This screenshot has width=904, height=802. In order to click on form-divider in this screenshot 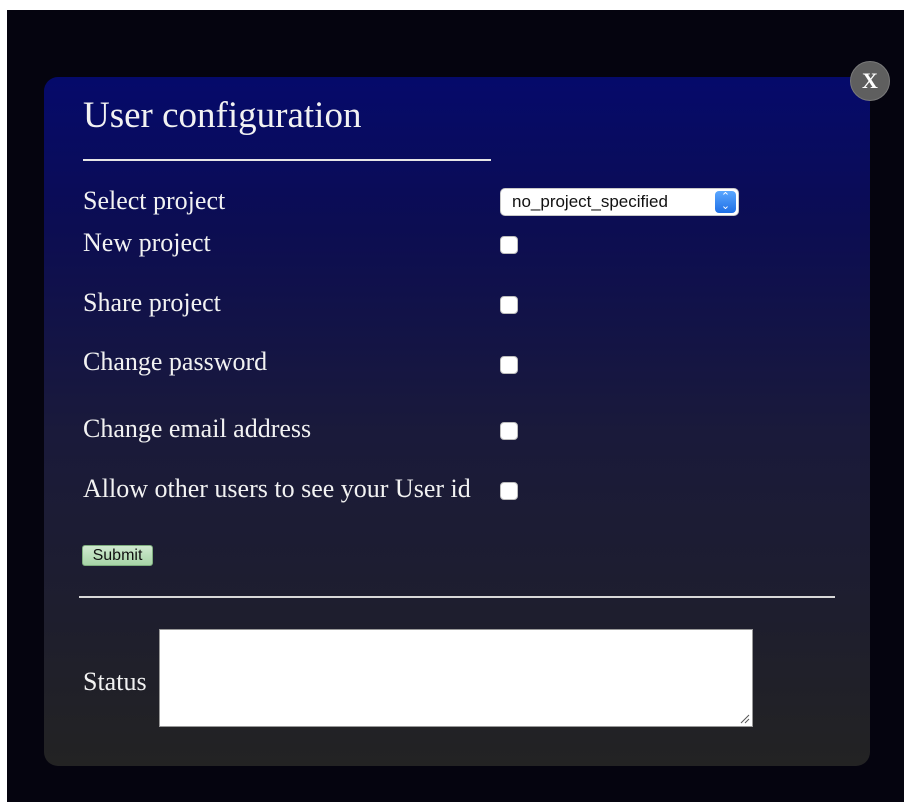, I will do `click(457, 597)`.